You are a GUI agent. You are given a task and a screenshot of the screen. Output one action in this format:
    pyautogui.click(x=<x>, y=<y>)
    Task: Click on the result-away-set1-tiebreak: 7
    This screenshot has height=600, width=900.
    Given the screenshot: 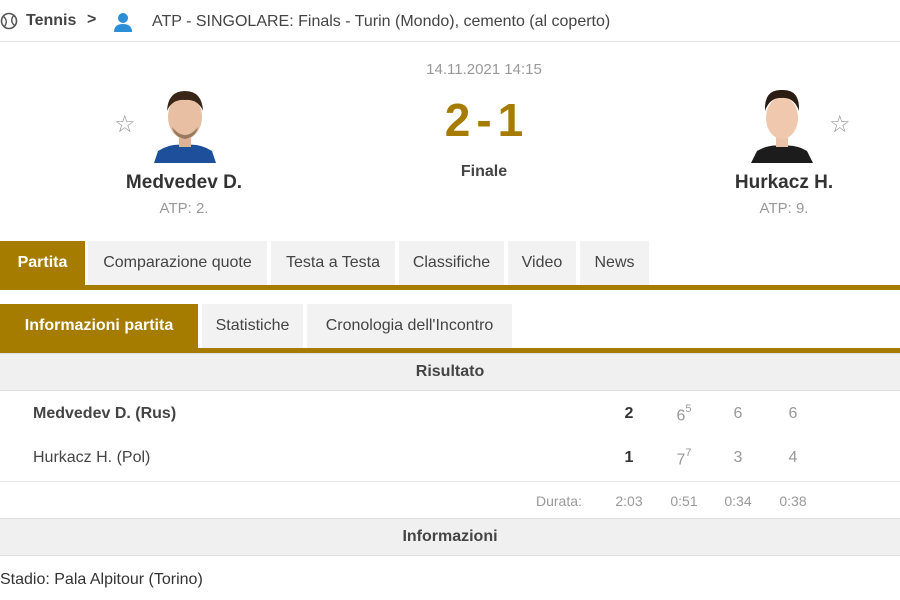 What is the action you would take?
    pyautogui.click(x=688, y=453)
    